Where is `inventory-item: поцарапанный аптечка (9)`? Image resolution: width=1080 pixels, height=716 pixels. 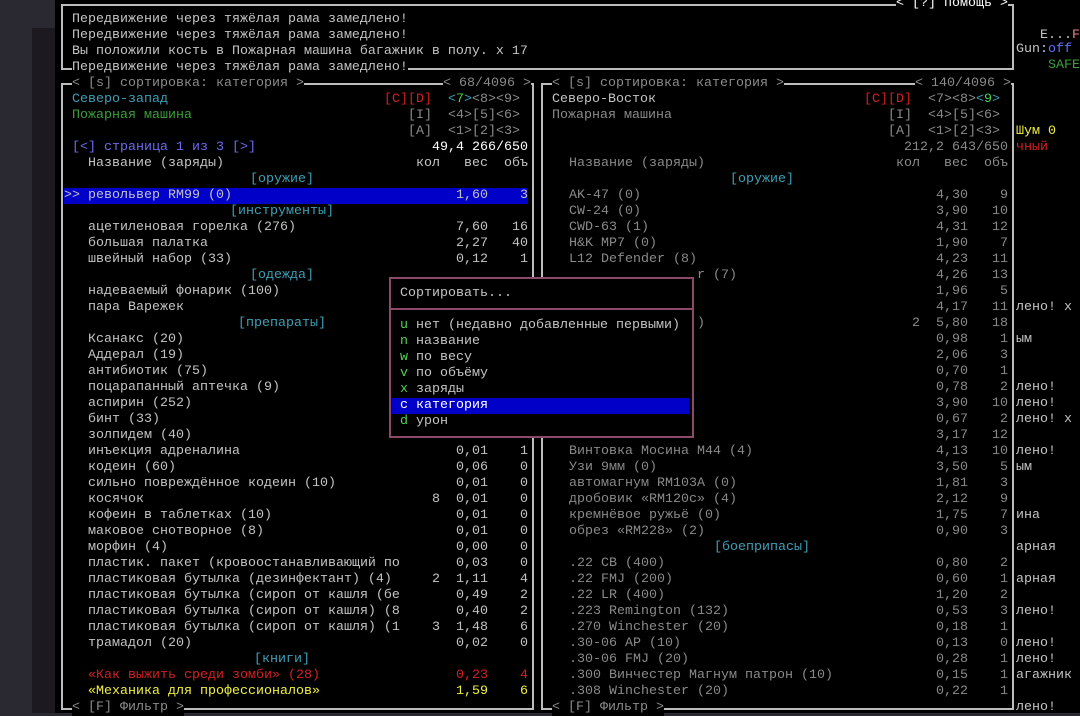 inventory-item: поцарапанный аптечка (9) is located at coordinates (184, 388).